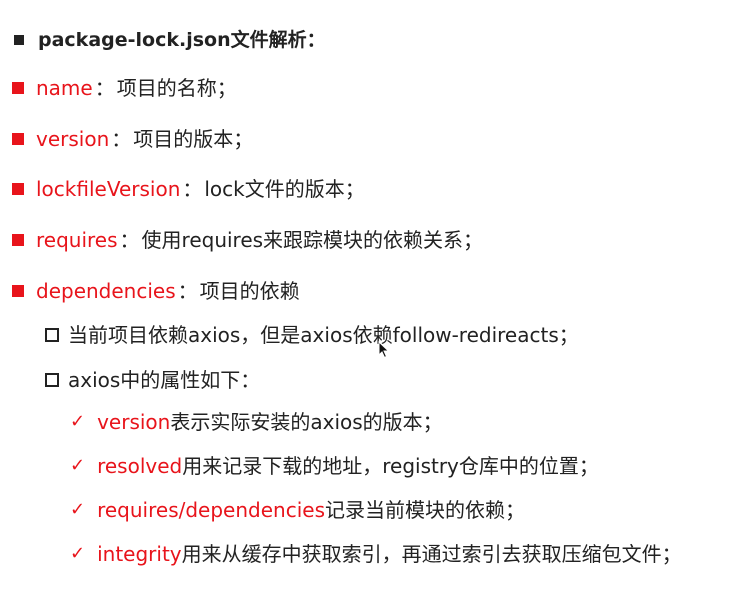  I want to click on sub-list-item: 当前项目依赖axios，但是axios依赖follow-redireacts；, so click(312, 335).